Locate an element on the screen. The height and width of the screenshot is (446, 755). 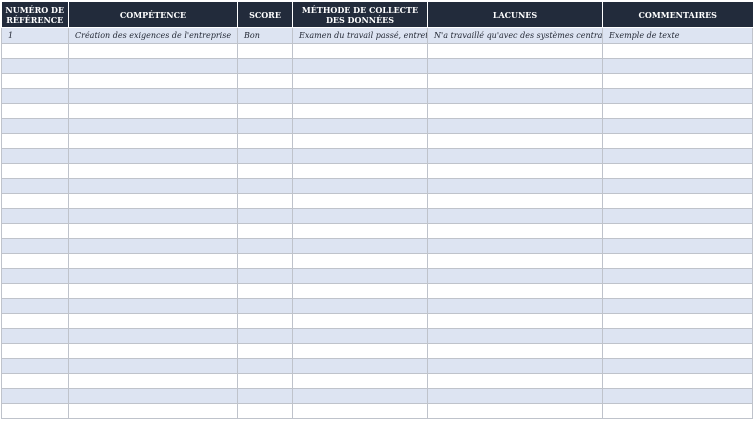
cell-comments: Exemple de texte is located at coordinates (677, 35).